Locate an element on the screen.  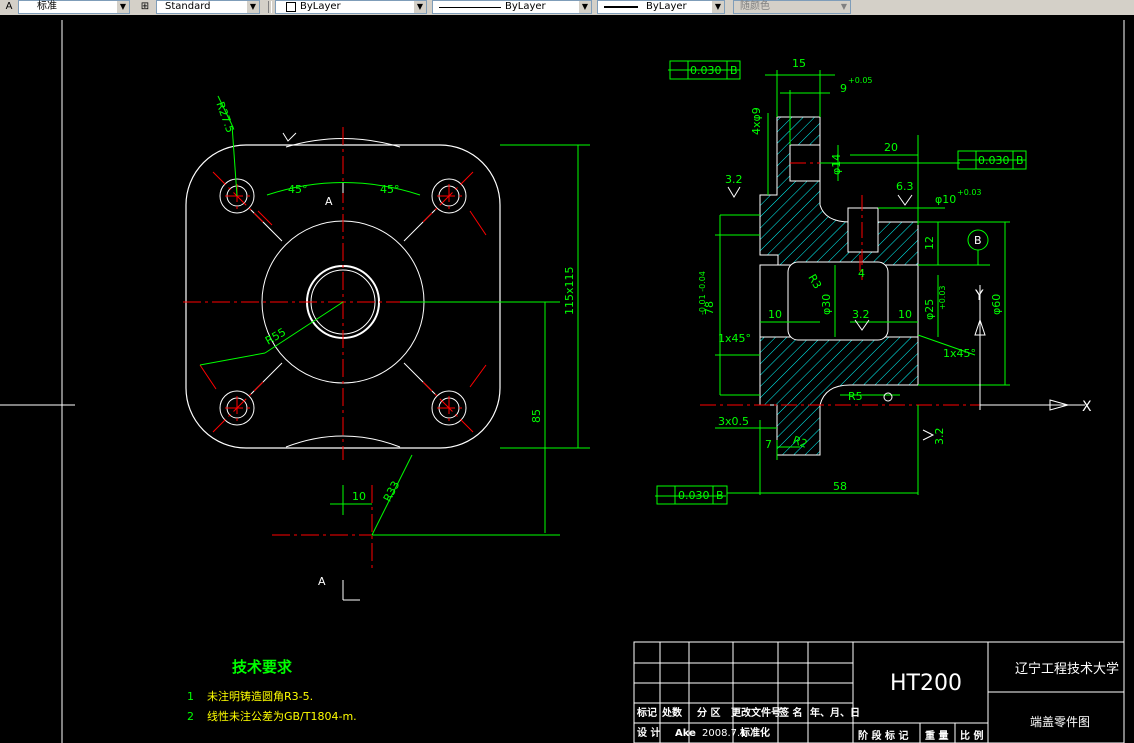
chamfer-left-label: 1x45° is located at coordinates (734, 338).